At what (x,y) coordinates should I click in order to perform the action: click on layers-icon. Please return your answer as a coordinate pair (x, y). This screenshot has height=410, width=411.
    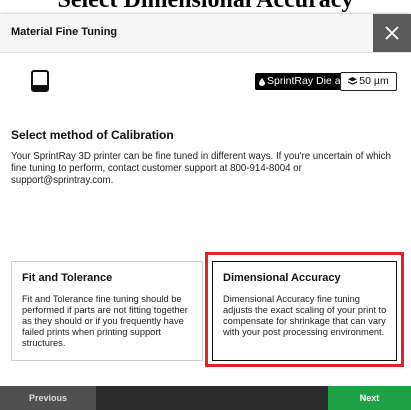
    Looking at the image, I should click on (353, 81).